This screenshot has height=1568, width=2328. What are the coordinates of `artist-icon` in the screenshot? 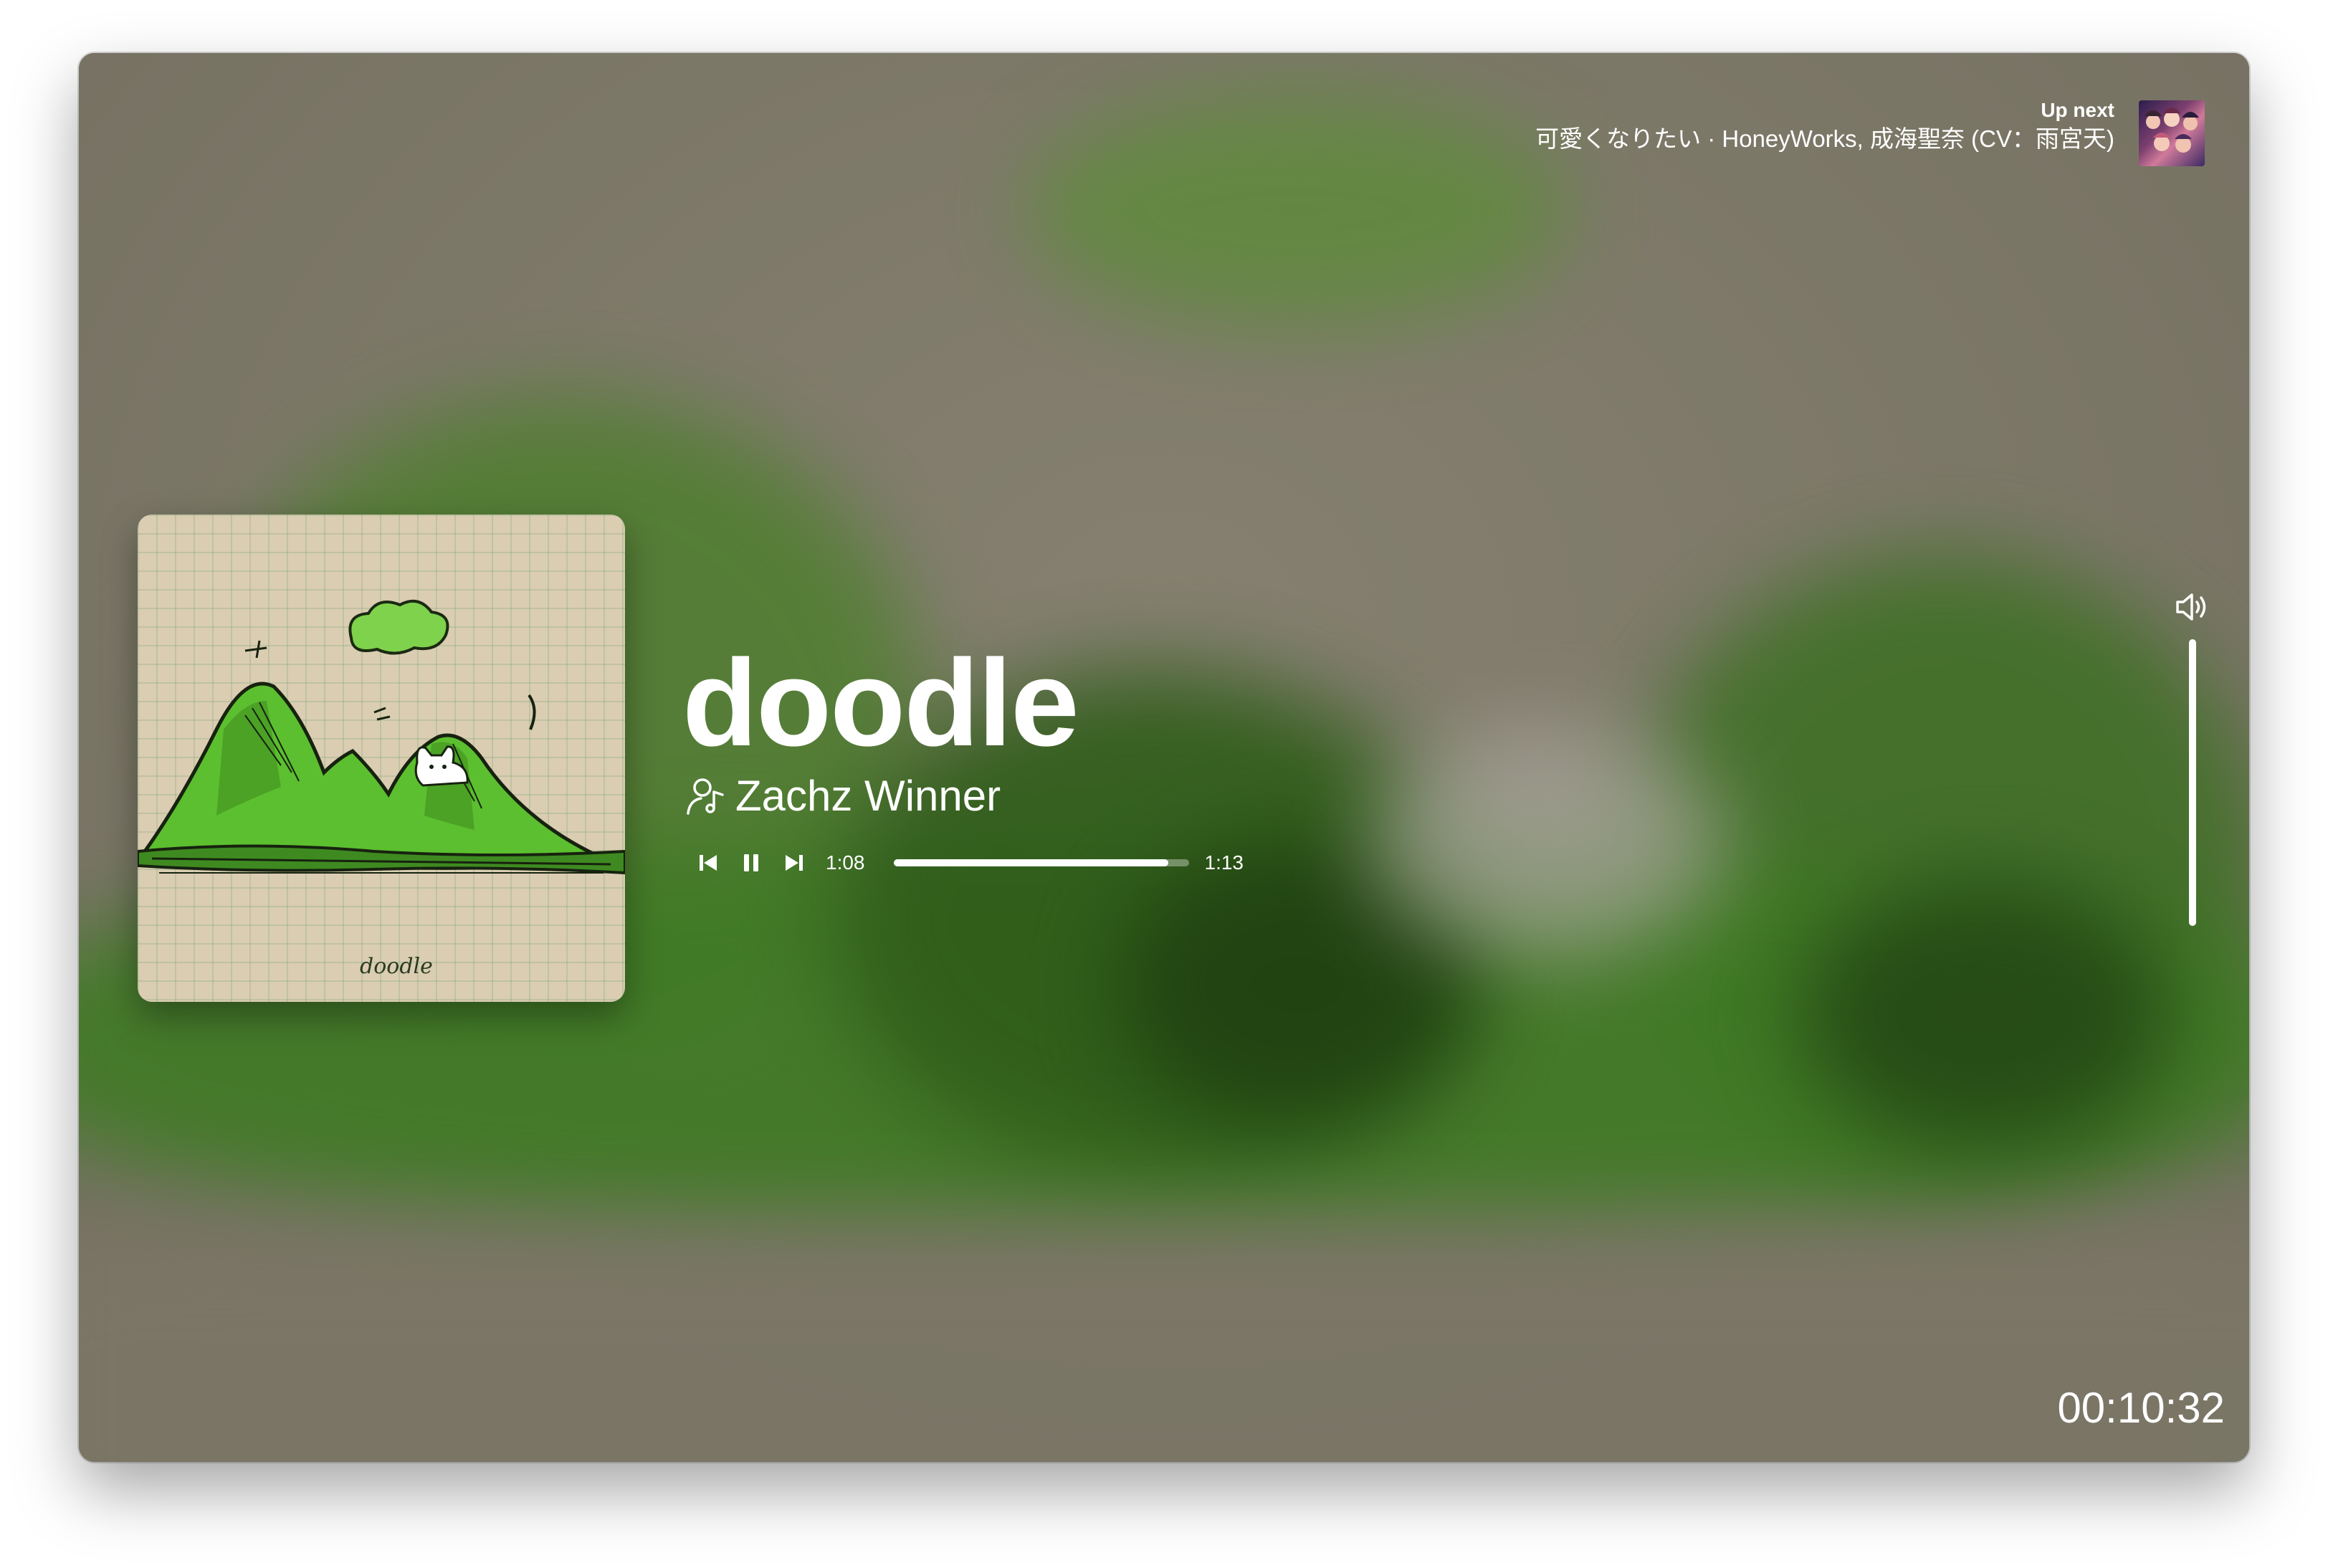 It's located at (706, 797).